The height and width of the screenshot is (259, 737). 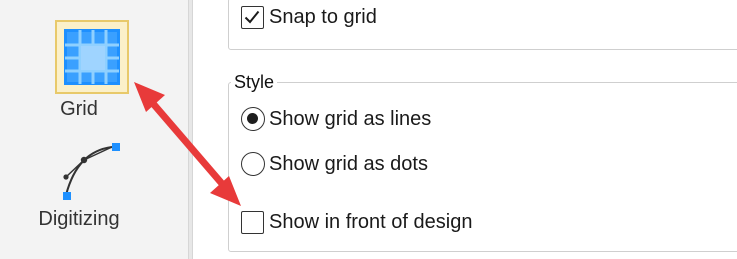 I want to click on sidebar-item-label-digitizing: Digitizing, so click(x=79, y=219).